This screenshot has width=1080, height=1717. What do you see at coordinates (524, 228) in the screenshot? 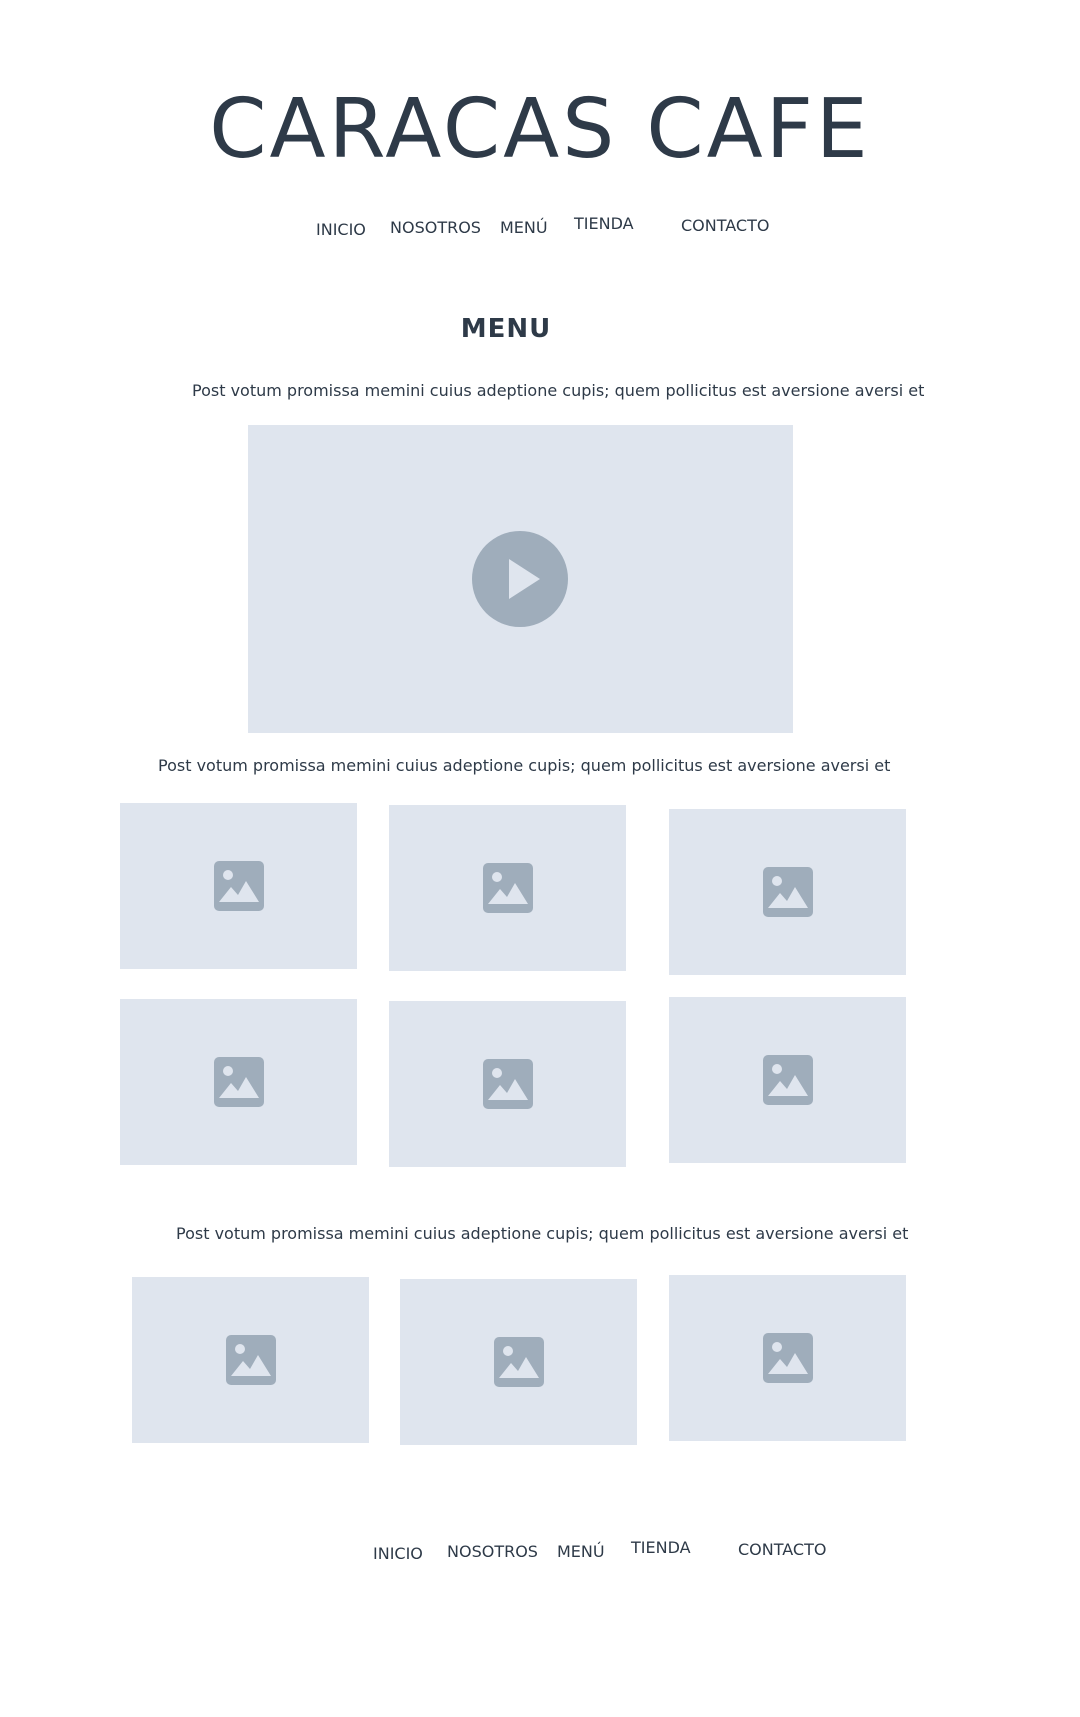
I see `nav-link-menu: MENÚ` at bounding box center [524, 228].